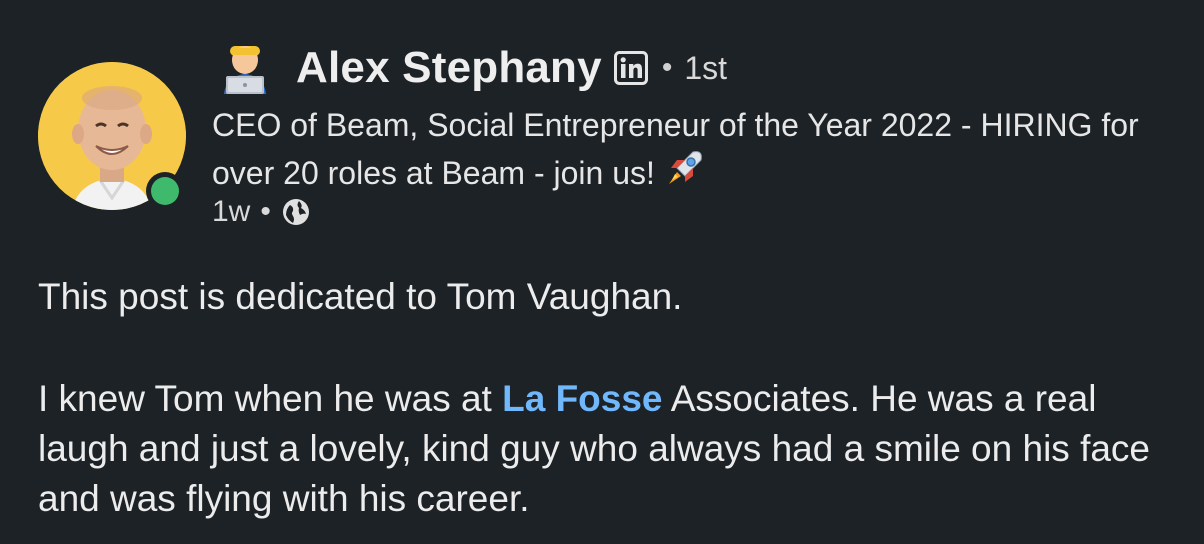 This screenshot has width=1204, height=544. What do you see at coordinates (295, 212) in the screenshot?
I see `globe-icon` at bounding box center [295, 212].